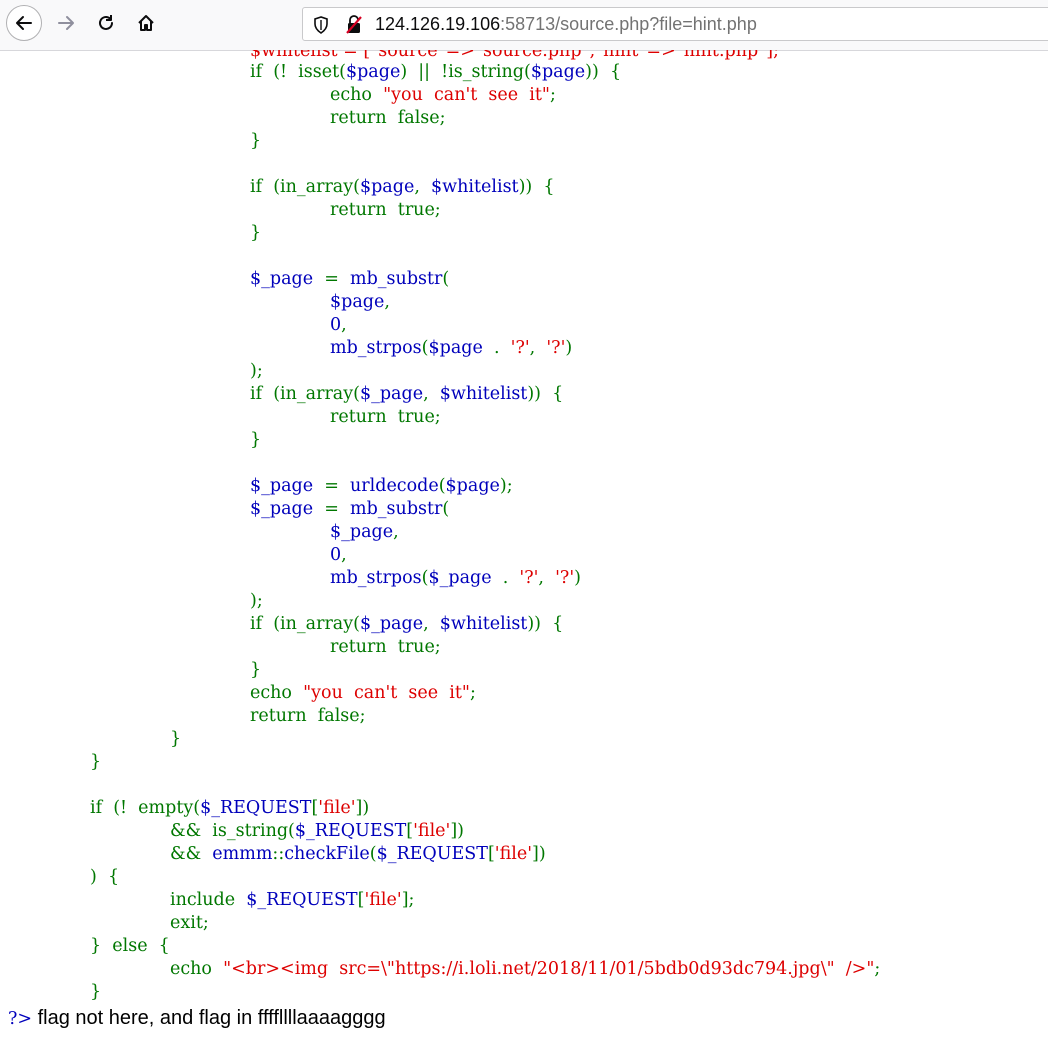  What do you see at coordinates (130, 946) in the screenshot?
I see `code-line: } else {` at bounding box center [130, 946].